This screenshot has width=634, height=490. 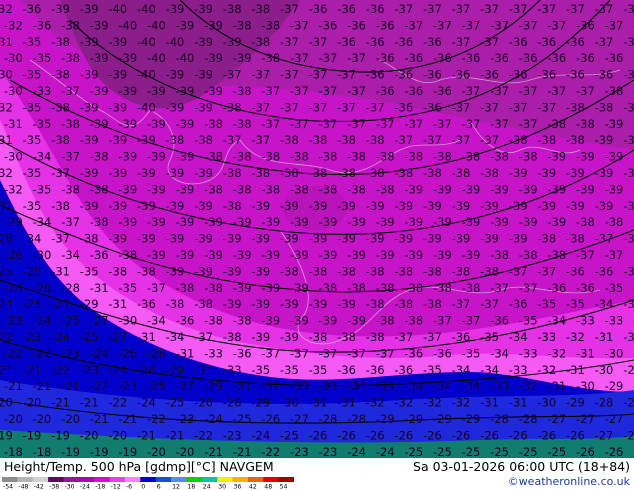 I want to click on temperature-label: -22, so click(x=60, y=370).